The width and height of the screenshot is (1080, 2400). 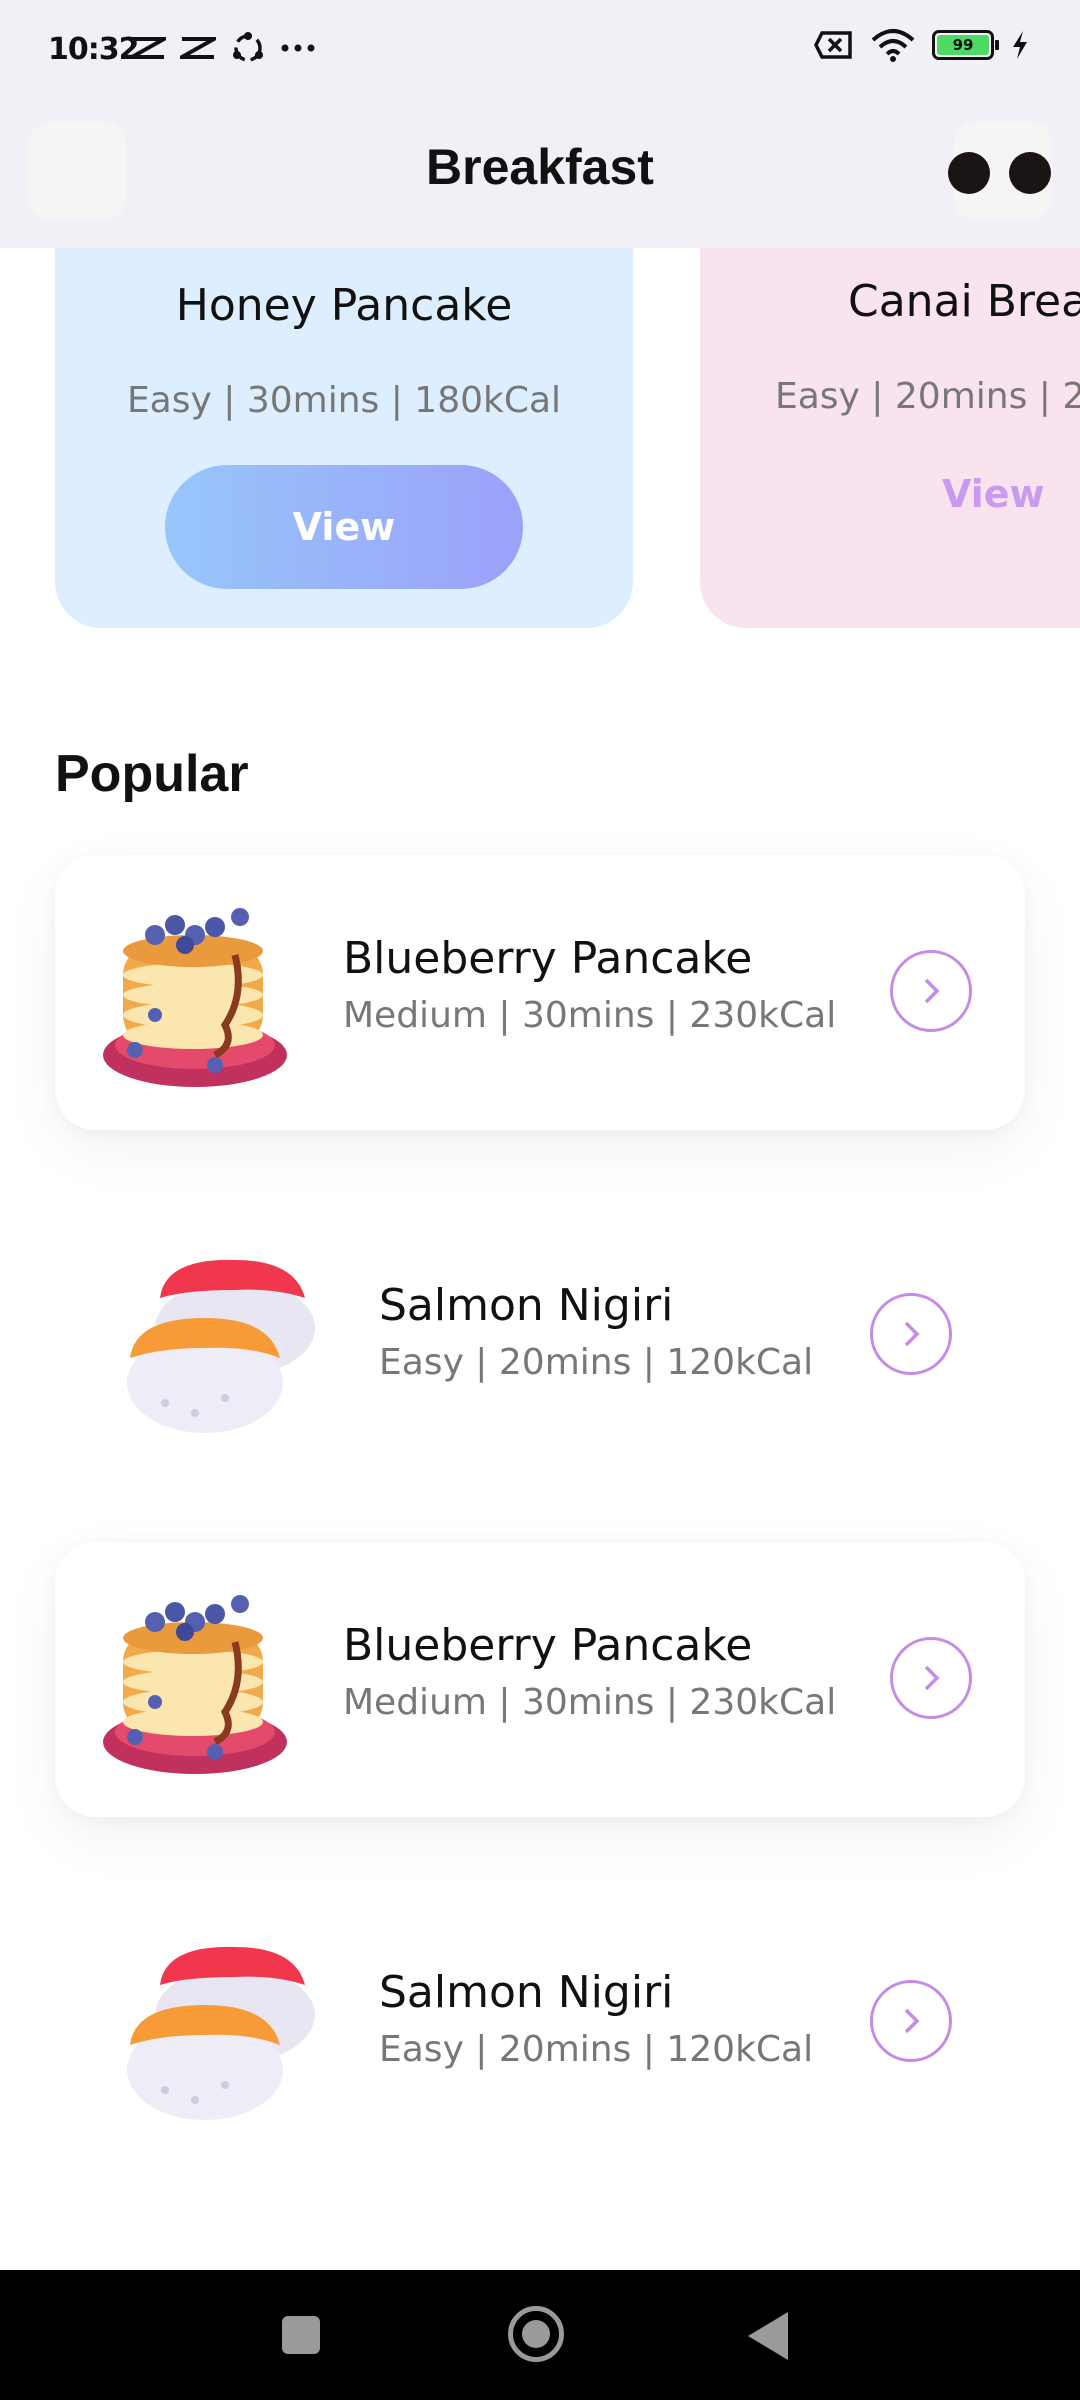 I want to click on sim-x-icon, so click(x=833, y=45).